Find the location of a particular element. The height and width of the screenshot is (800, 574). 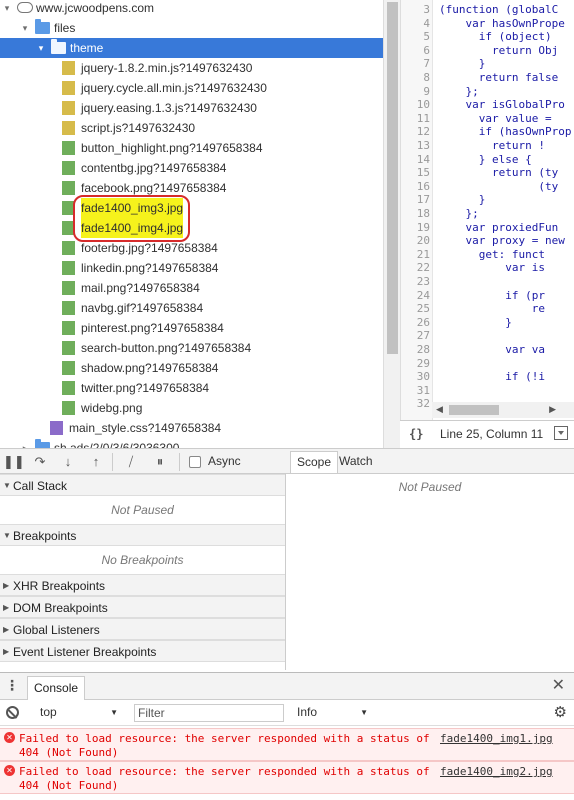

log-level-selector: Info ▼ is located at coordinates (333, 713).